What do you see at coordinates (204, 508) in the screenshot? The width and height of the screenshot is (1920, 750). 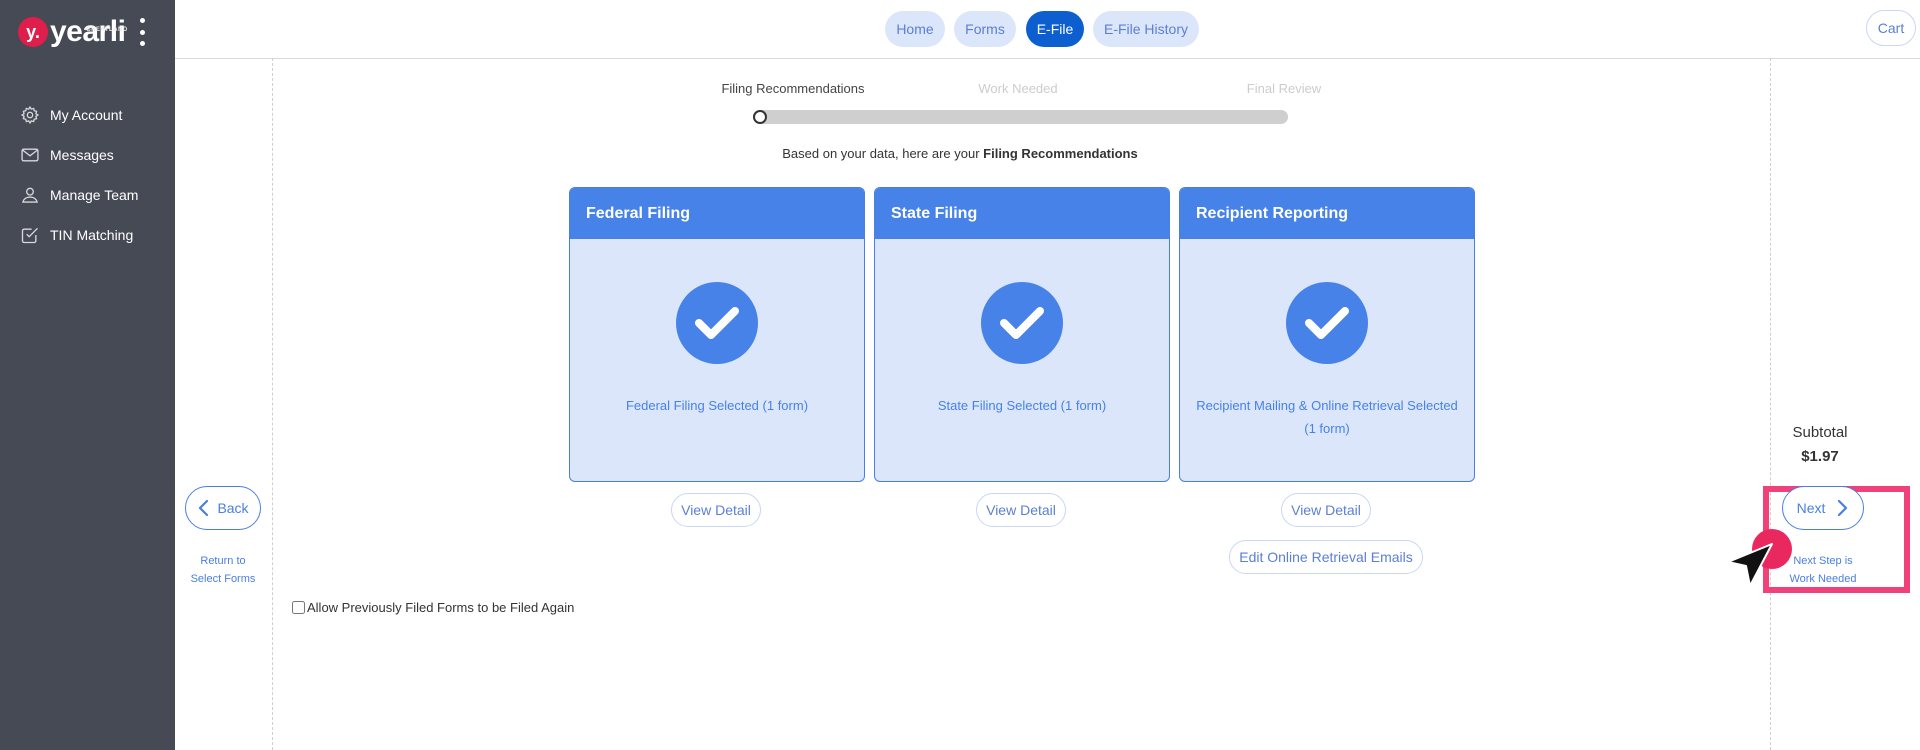 I see `chevron-left-icon` at bounding box center [204, 508].